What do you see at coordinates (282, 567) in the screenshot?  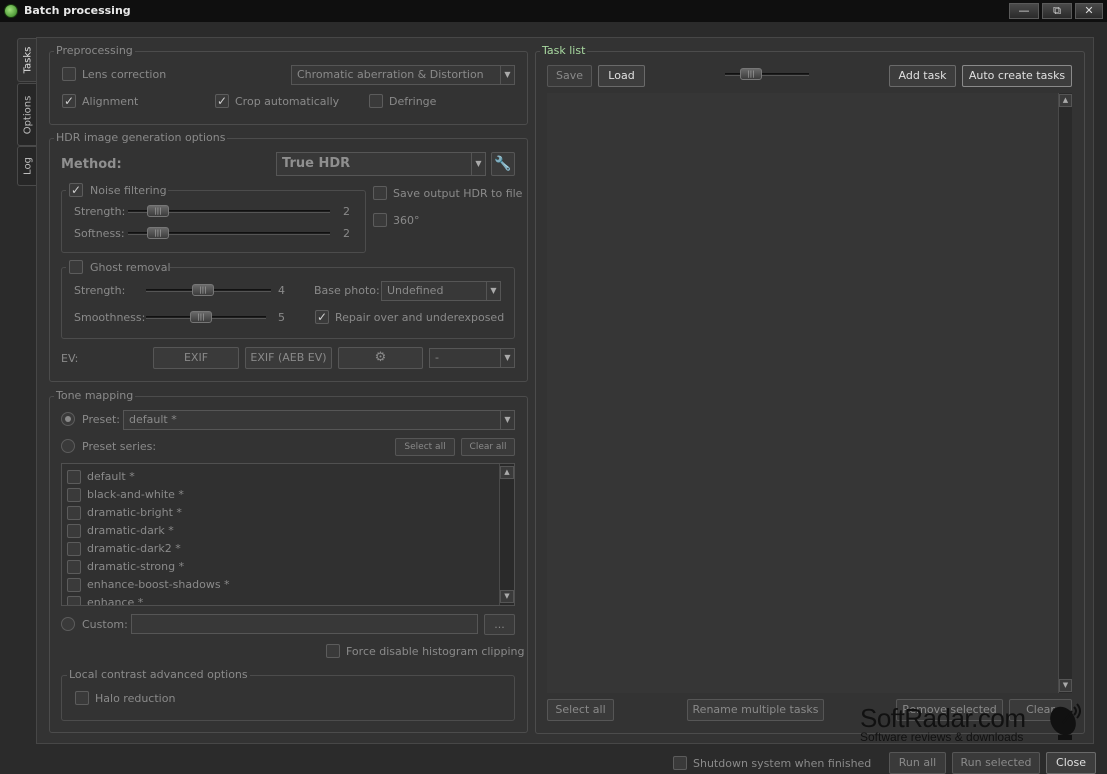 I see `list-item: dramatic-strong *` at bounding box center [282, 567].